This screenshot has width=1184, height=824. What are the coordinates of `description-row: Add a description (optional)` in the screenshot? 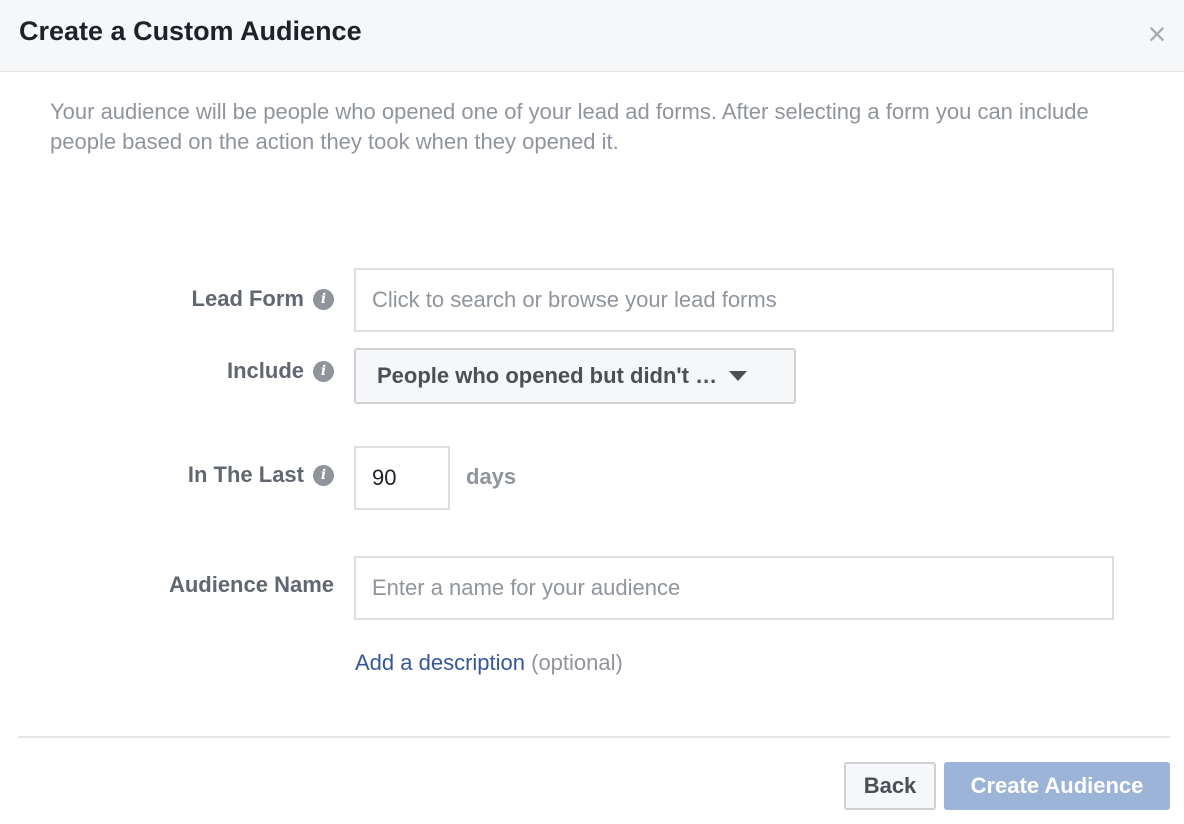 It's located at (489, 663).